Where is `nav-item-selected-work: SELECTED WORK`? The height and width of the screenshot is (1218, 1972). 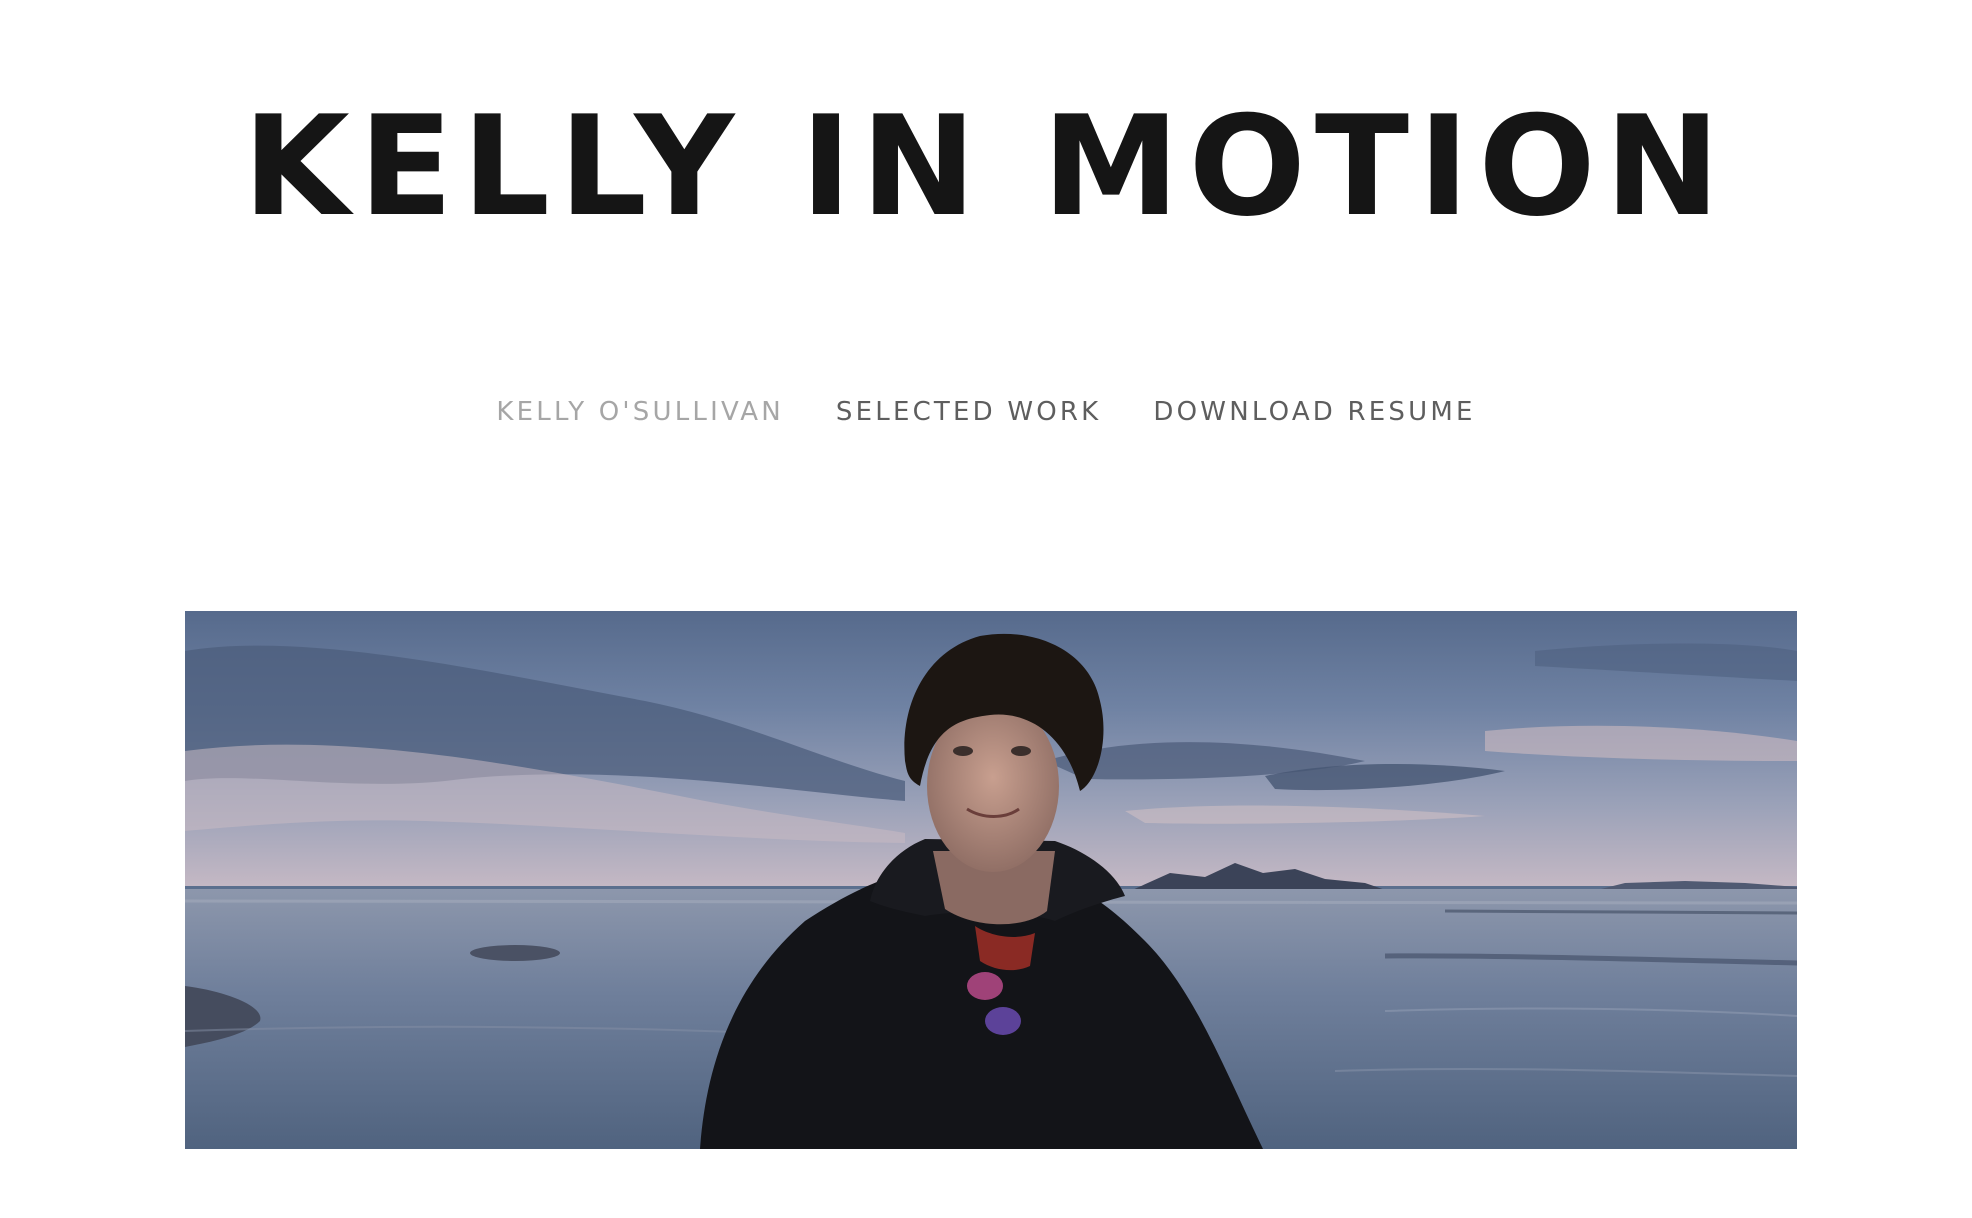
nav-item-selected-work: SELECTED WORK is located at coordinates (968, 412).